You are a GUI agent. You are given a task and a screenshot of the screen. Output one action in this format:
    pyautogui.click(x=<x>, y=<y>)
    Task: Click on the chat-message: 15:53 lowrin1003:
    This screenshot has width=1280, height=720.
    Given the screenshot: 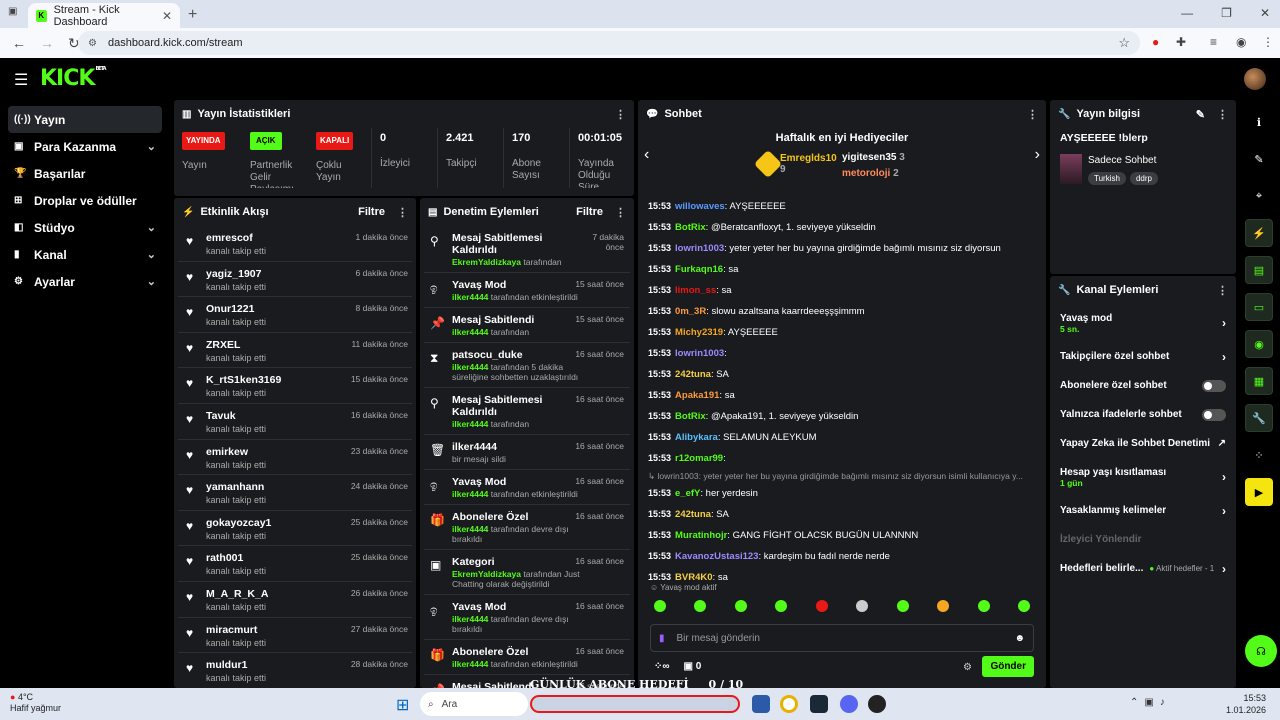 What is the action you would take?
    pyautogui.click(x=842, y=353)
    